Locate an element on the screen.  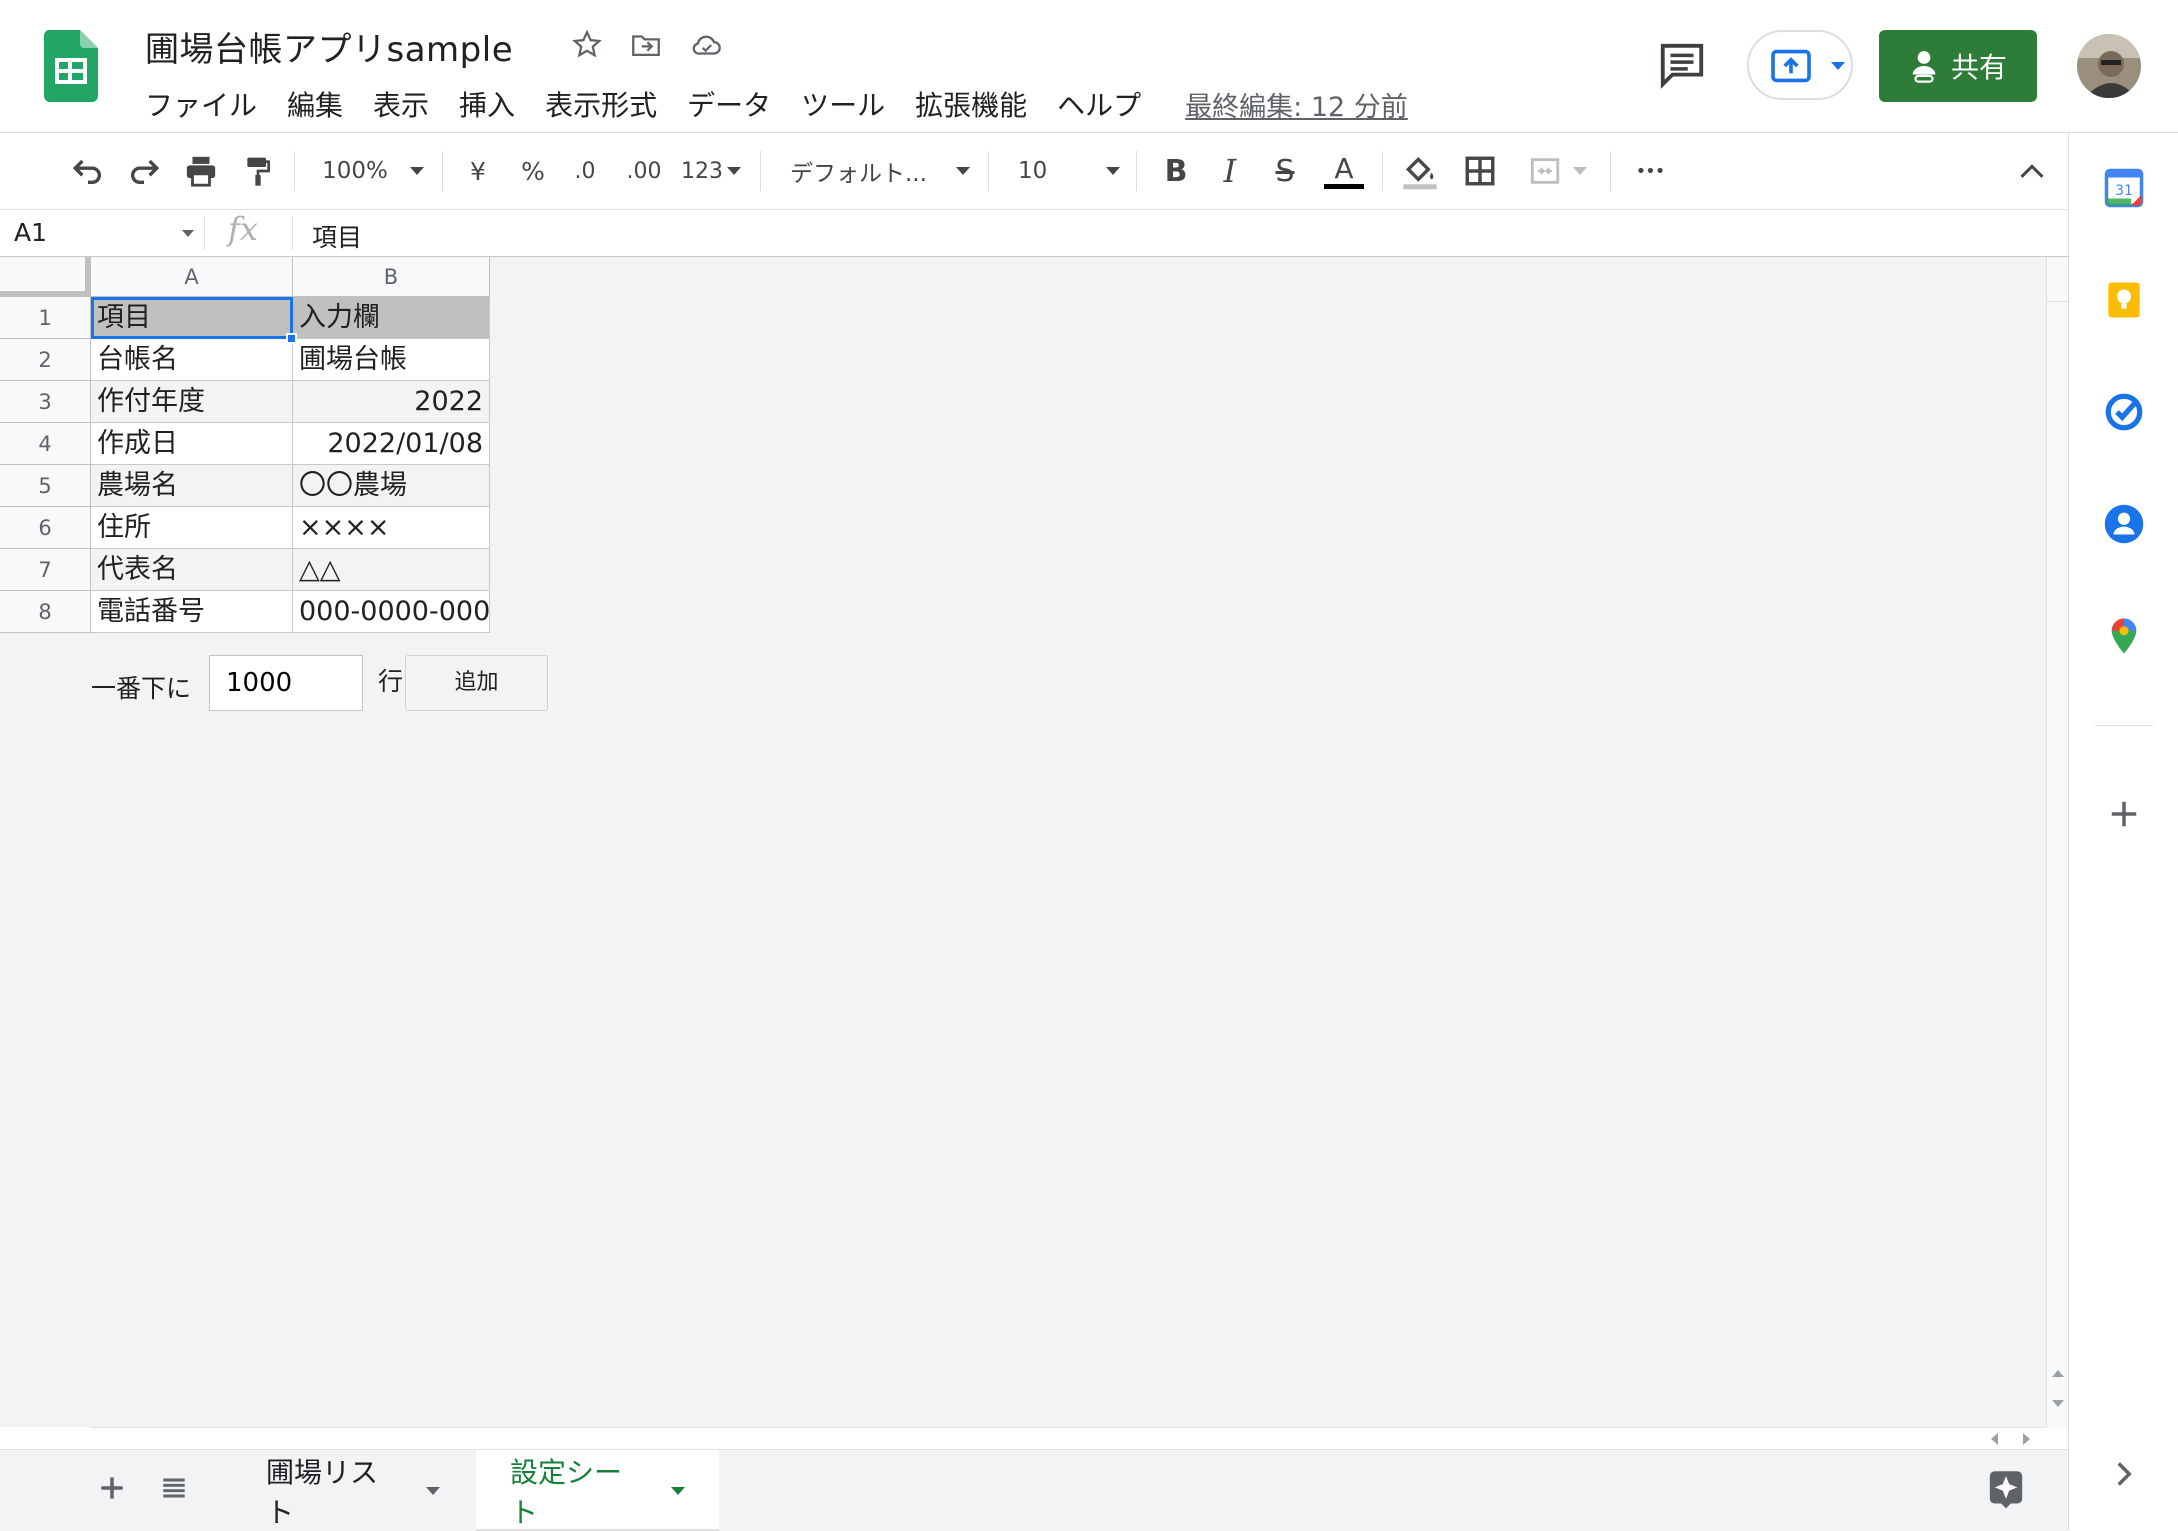
grid-cell: 項目 is located at coordinates (192, 318).